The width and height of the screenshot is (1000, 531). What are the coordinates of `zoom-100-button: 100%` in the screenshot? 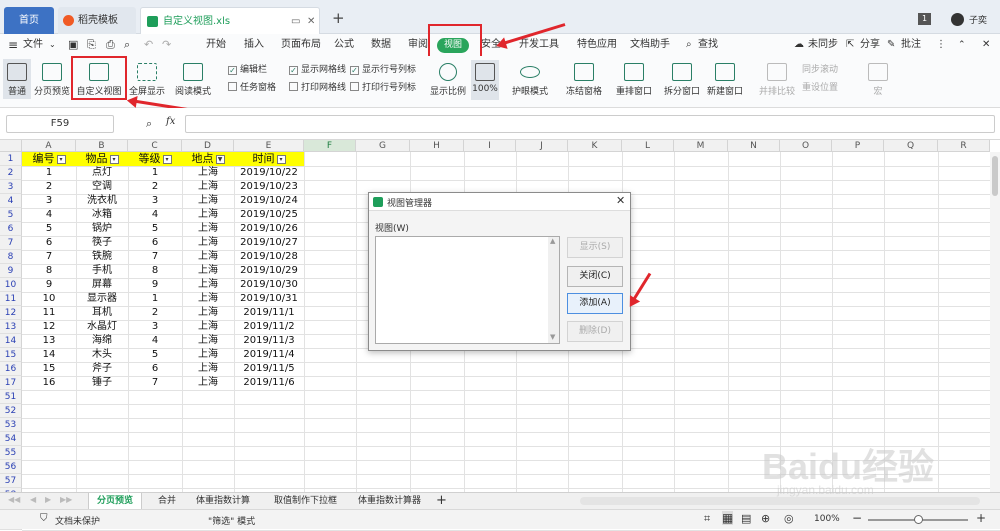 It's located at (485, 80).